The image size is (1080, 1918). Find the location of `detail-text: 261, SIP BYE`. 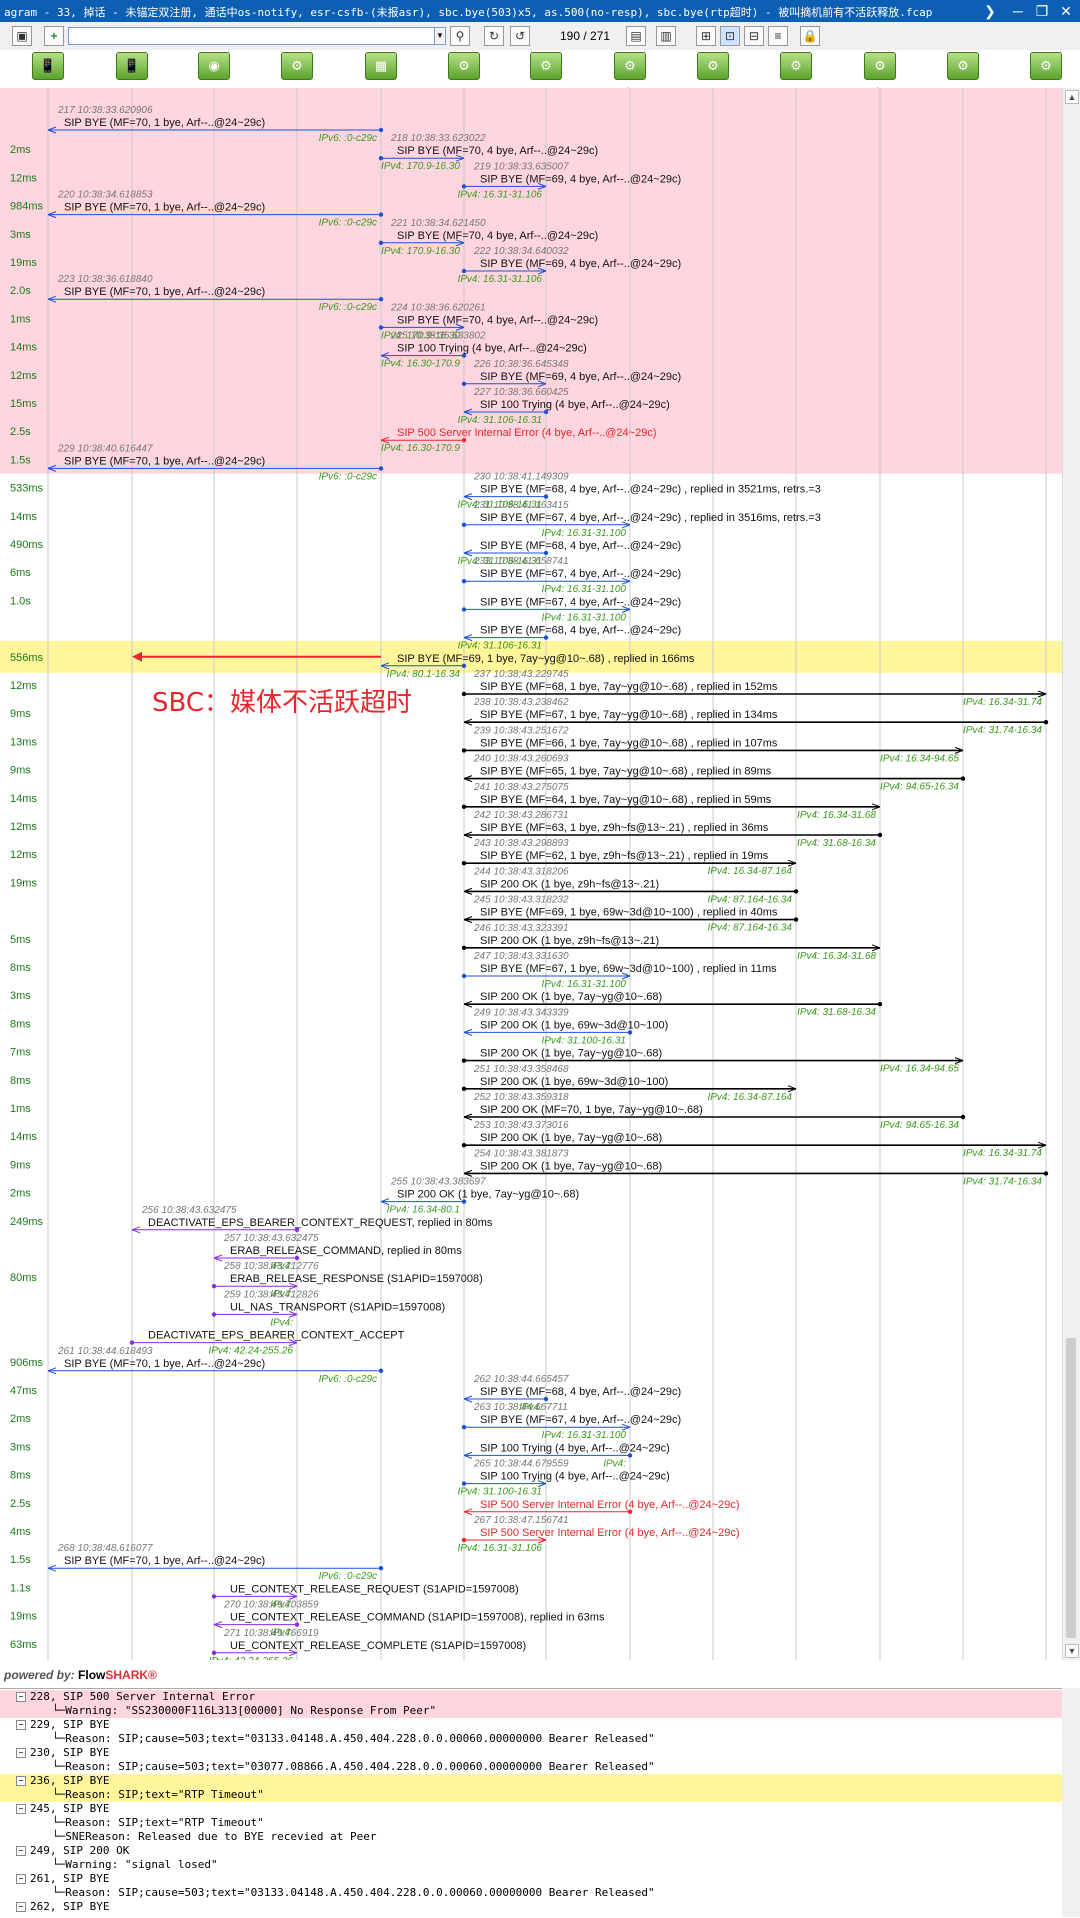

detail-text: 261, SIP BYE is located at coordinates (70, 1878).